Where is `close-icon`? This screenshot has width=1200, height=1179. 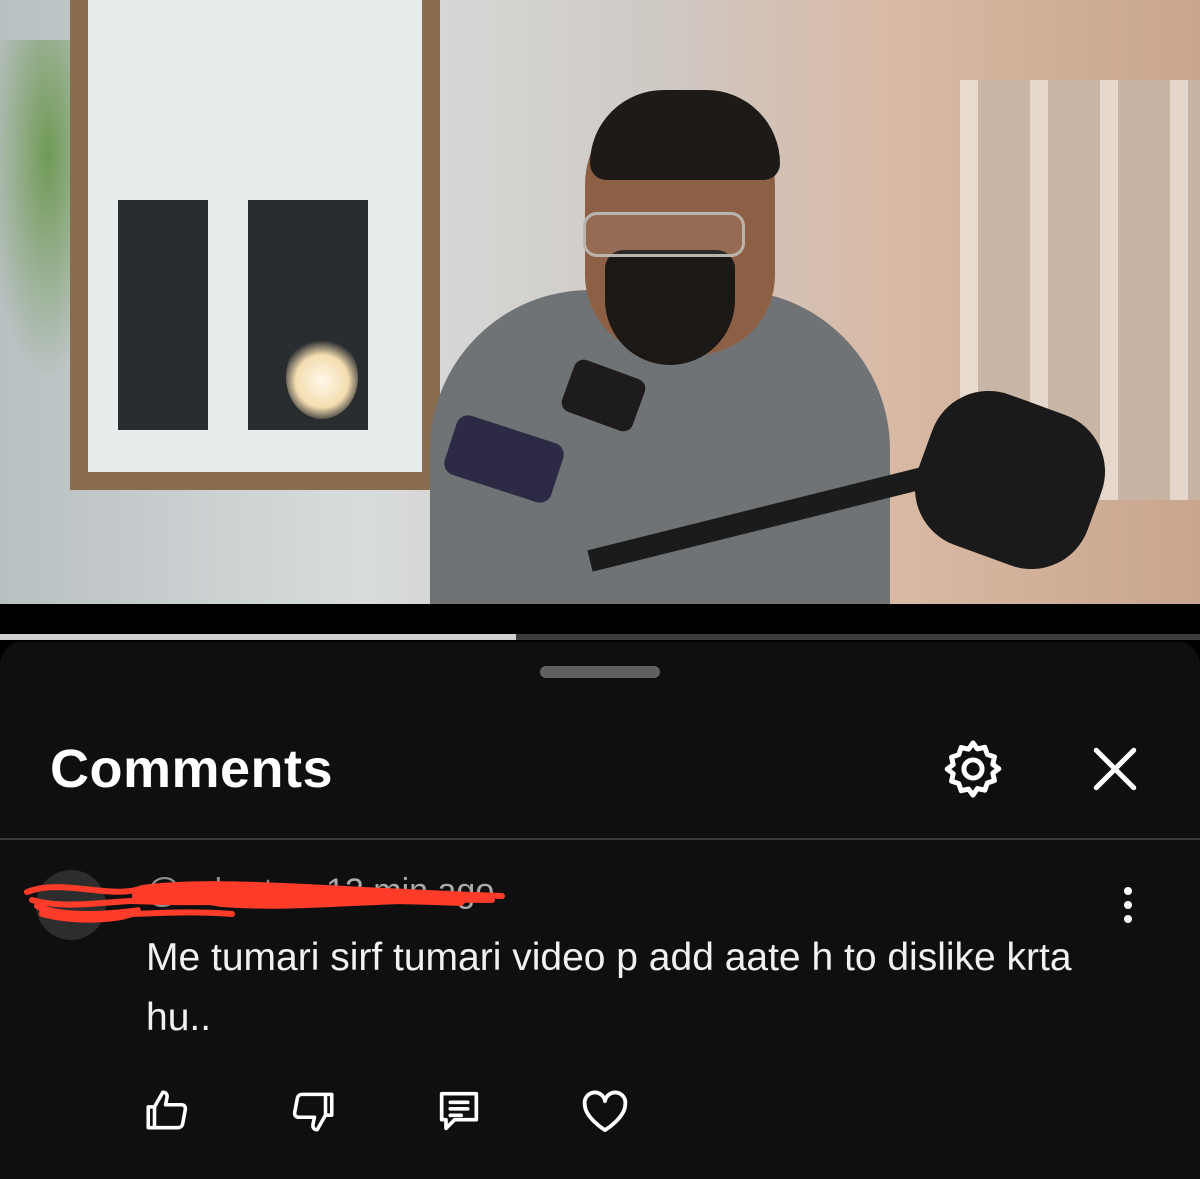
close-icon is located at coordinates (1115, 769).